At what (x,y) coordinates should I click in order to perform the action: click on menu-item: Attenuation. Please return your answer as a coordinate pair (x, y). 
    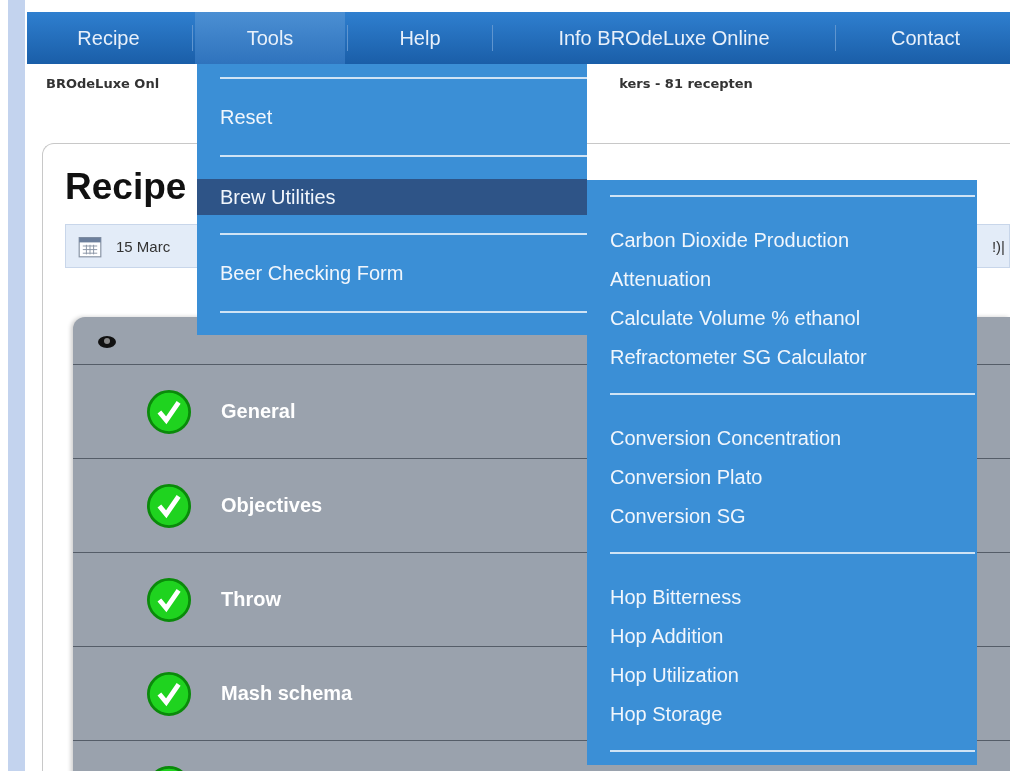
    Looking at the image, I should click on (782, 279).